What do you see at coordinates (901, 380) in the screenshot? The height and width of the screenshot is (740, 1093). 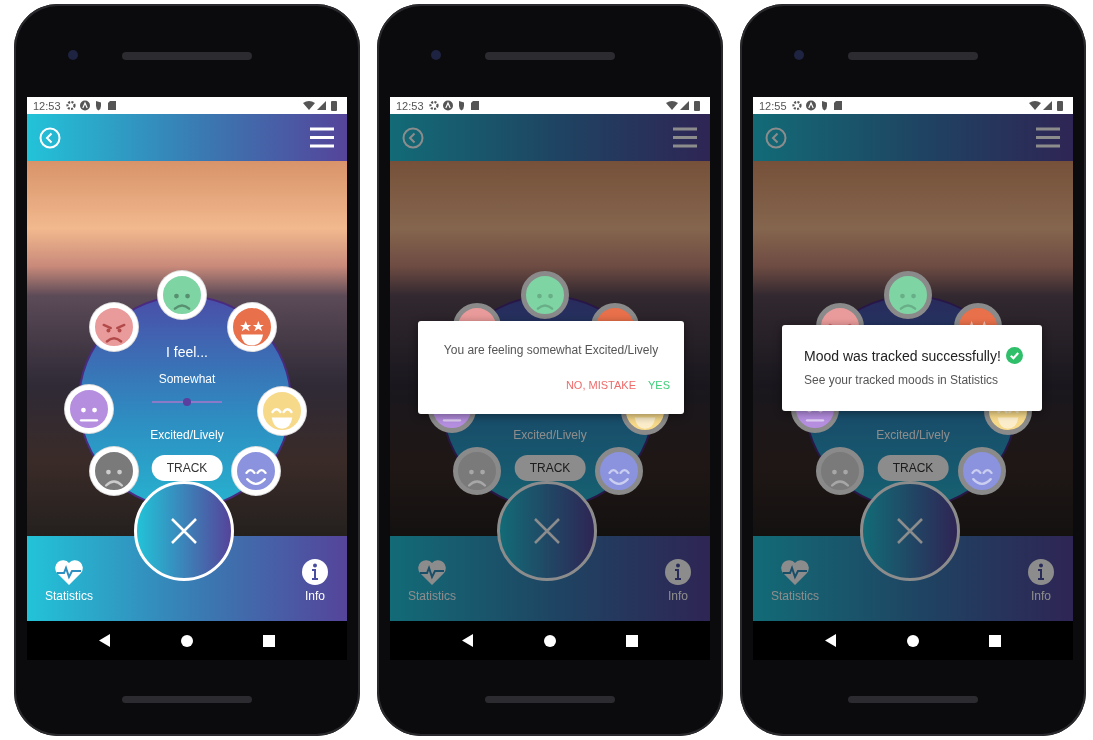 I see `dialog-message: See your tracked moods in Statistics` at bounding box center [901, 380].